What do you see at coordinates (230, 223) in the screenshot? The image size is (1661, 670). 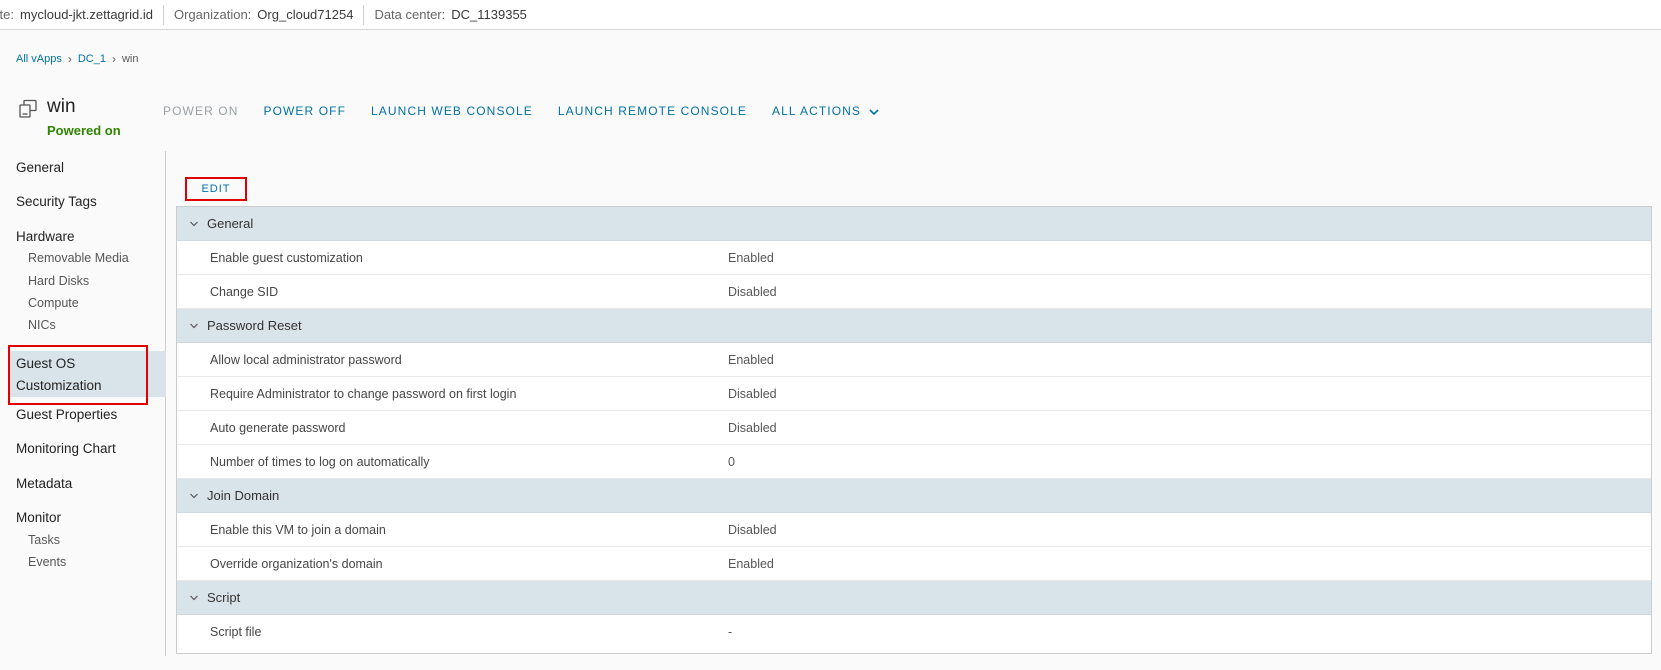 I see `section-title: General` at bounding box center [230, 223].